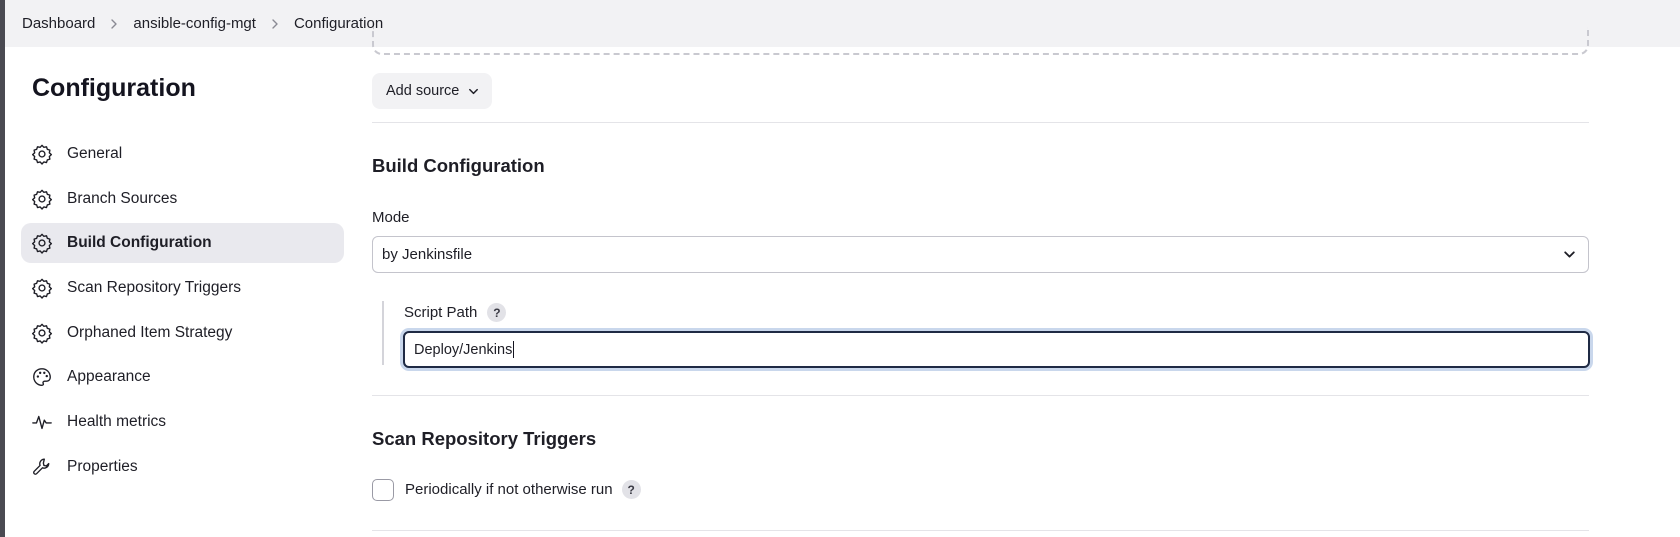 This screenshot has width=1680, height=537. Describe the element at coordinates (182, 422) in the screenshot. I see `sidebar-item-health-metrics: Health metrics` at that location.